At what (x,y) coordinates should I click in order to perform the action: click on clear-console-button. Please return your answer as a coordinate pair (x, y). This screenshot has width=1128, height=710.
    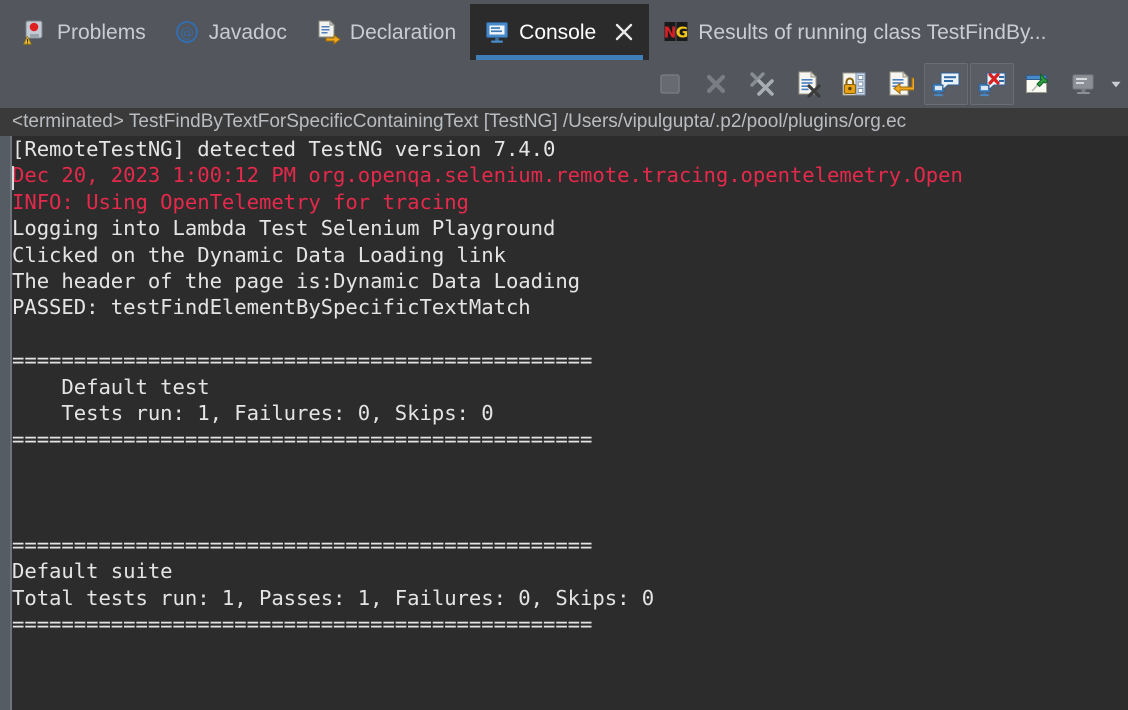
    Looking at the image, I should click on (808, 84).